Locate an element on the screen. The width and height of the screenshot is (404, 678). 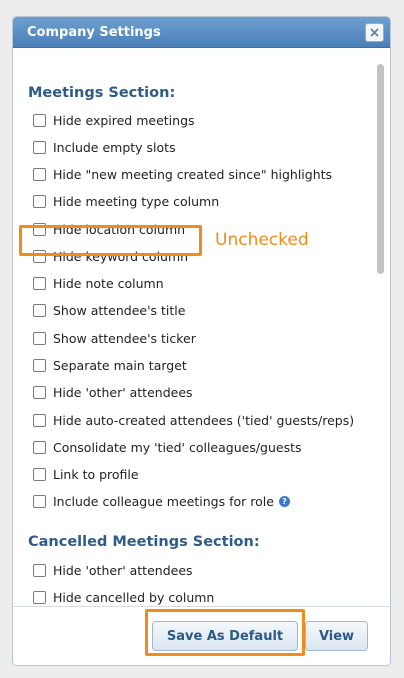
option-show-attendee-ticker: Show attendee's ticker is located at coordinates (114, 338).